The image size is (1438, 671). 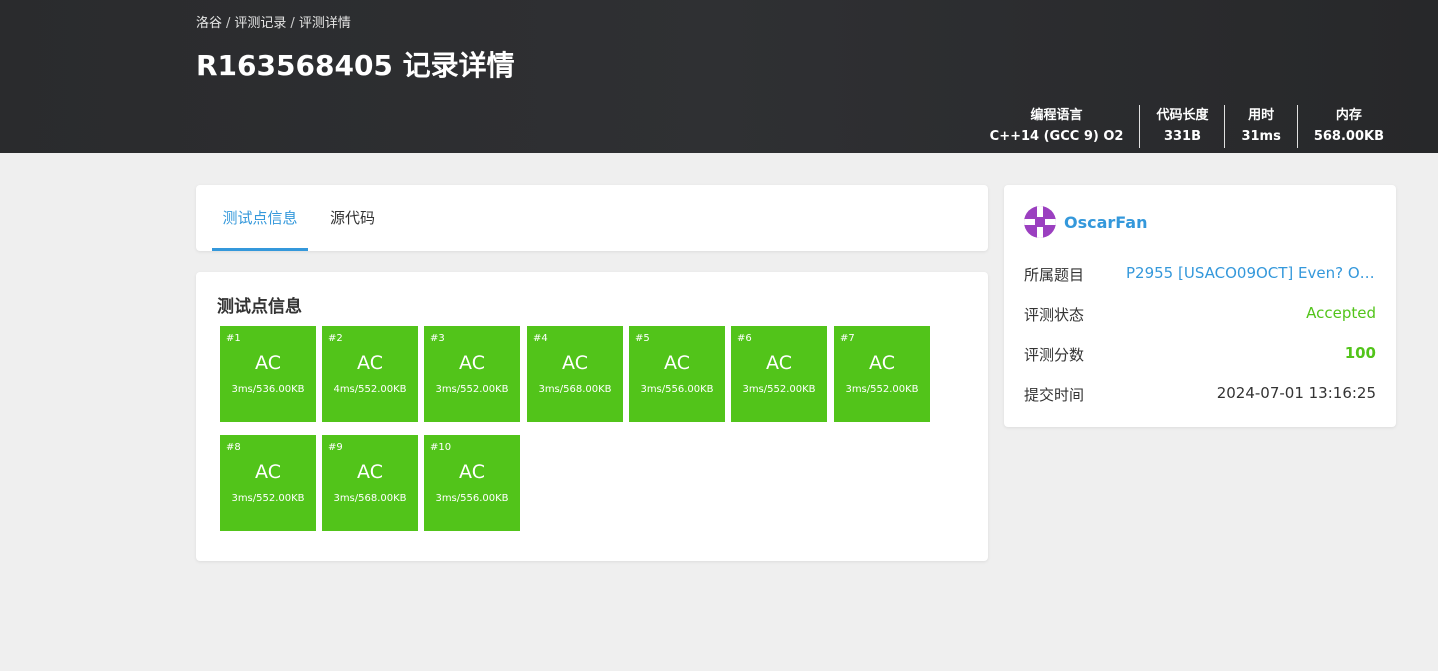 What do you see at coordinates (1200, 316) in the screenshot?
I see `info-row-status: 评测状态 Accepted` at bounding box center [1200, 316].